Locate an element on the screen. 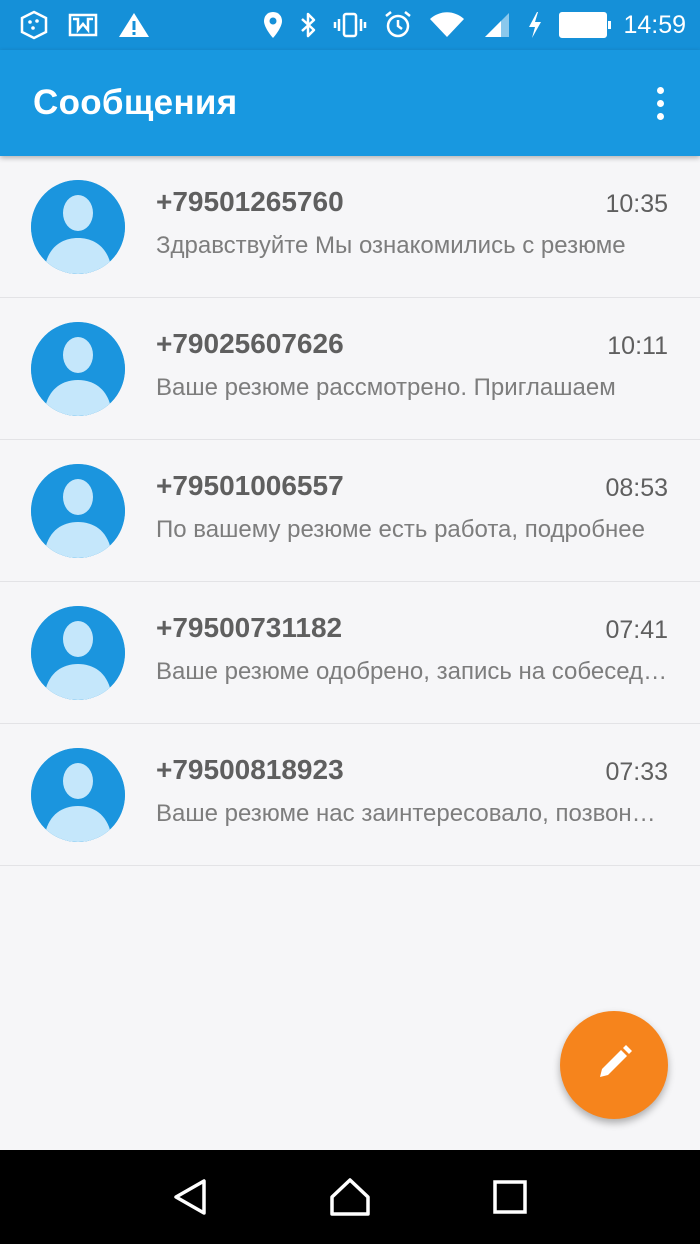 The height and width of the screenshot is (1244, 700). bluetooth-icon is located at coordinates (308, 25).